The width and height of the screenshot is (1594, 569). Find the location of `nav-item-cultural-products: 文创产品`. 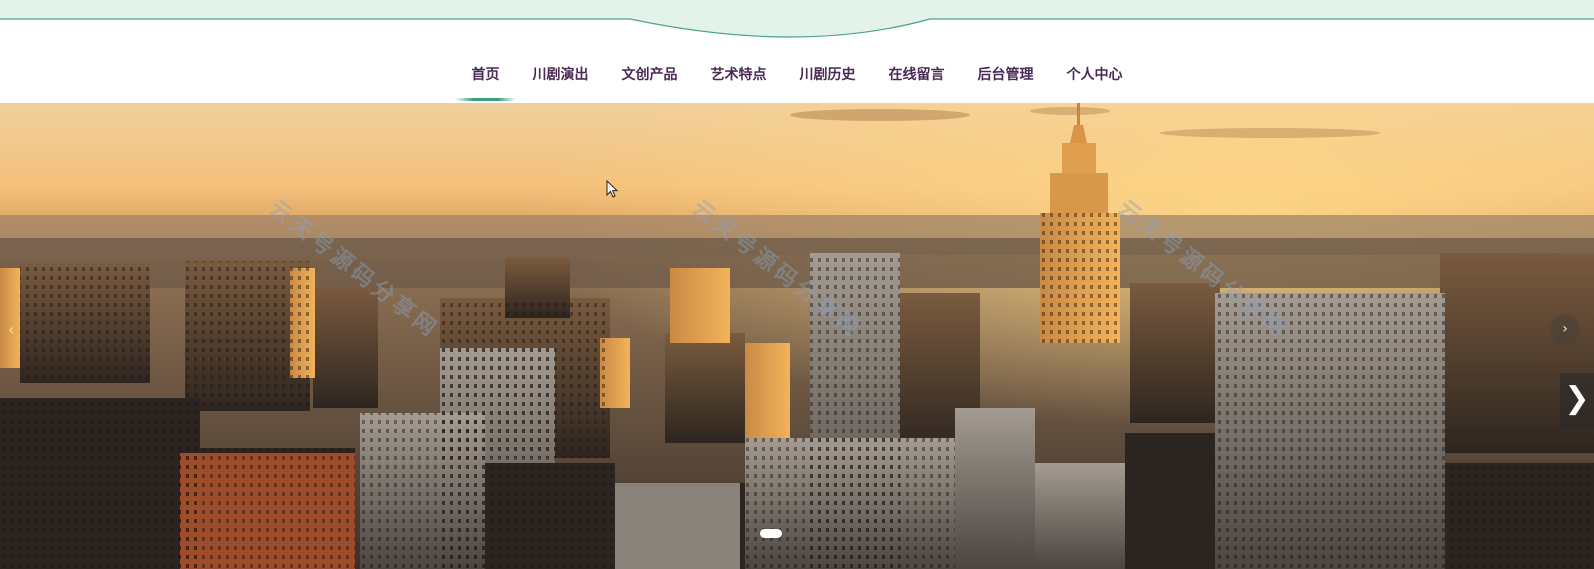

nav-item-cultural-products: 文创产品 is located at coordinates (649, 71).